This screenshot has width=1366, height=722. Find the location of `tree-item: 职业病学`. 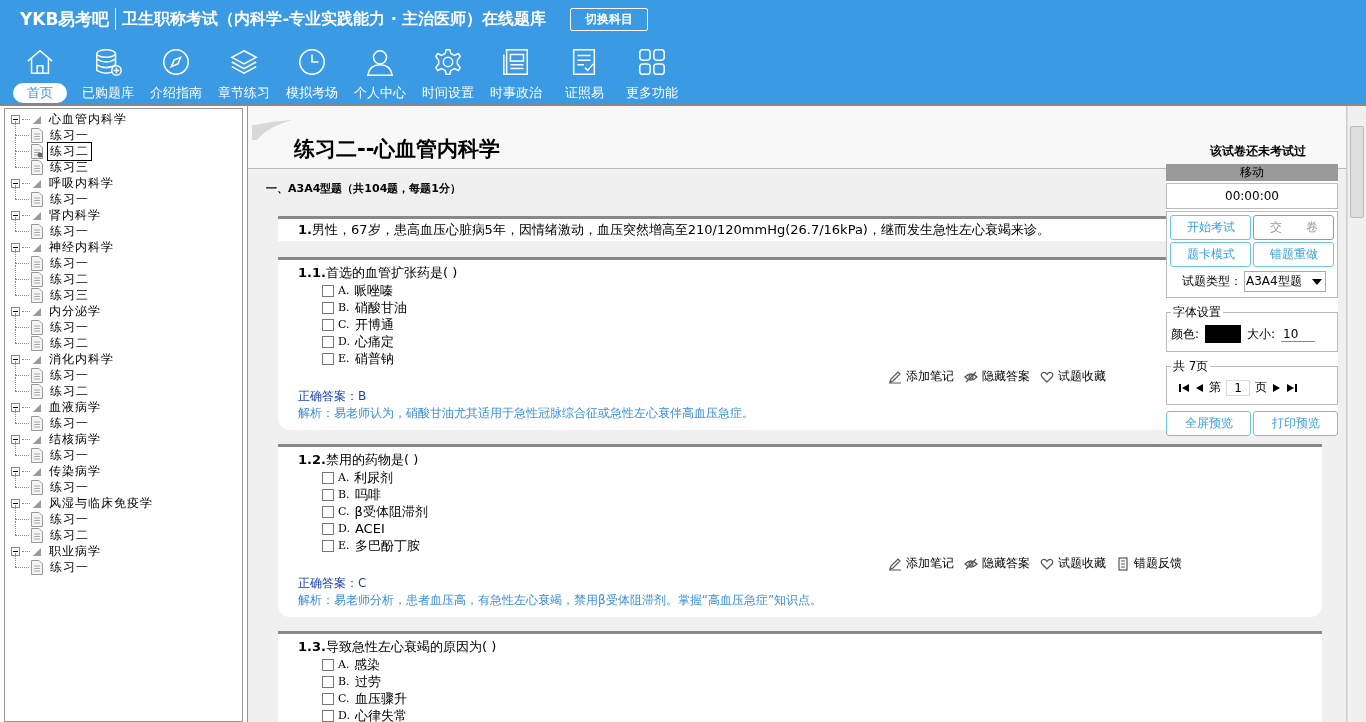

tree-item: 职业病学 is located at coordinates (75, 551).